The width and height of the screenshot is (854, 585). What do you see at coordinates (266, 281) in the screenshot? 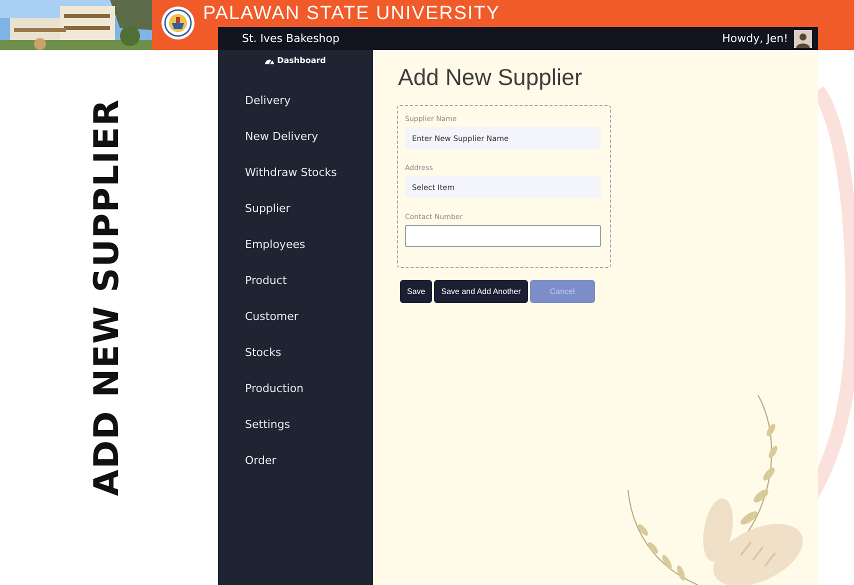
I see `sidebar-item: Product` at bounding box center [266, 281].